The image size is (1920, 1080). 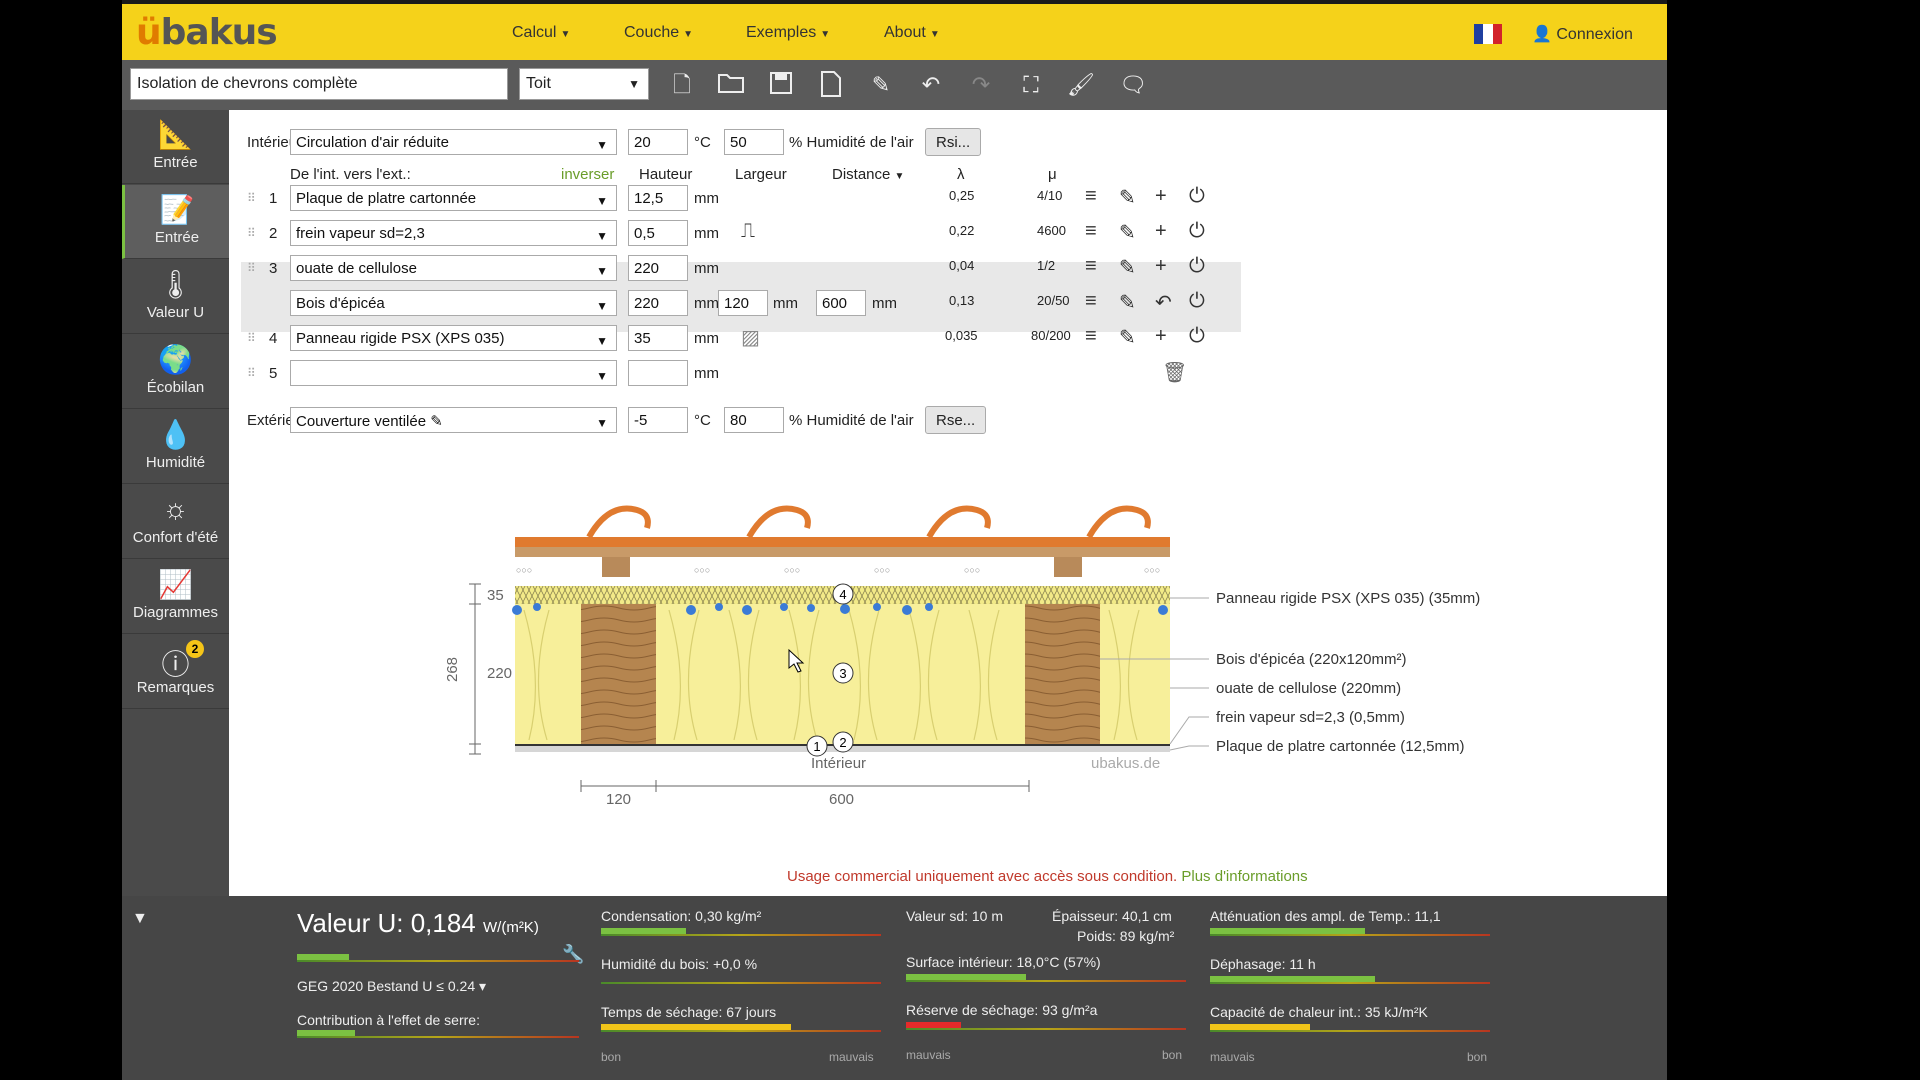 I want to click on login-link: 👤 Connexion, so click(x=1582, y=34).